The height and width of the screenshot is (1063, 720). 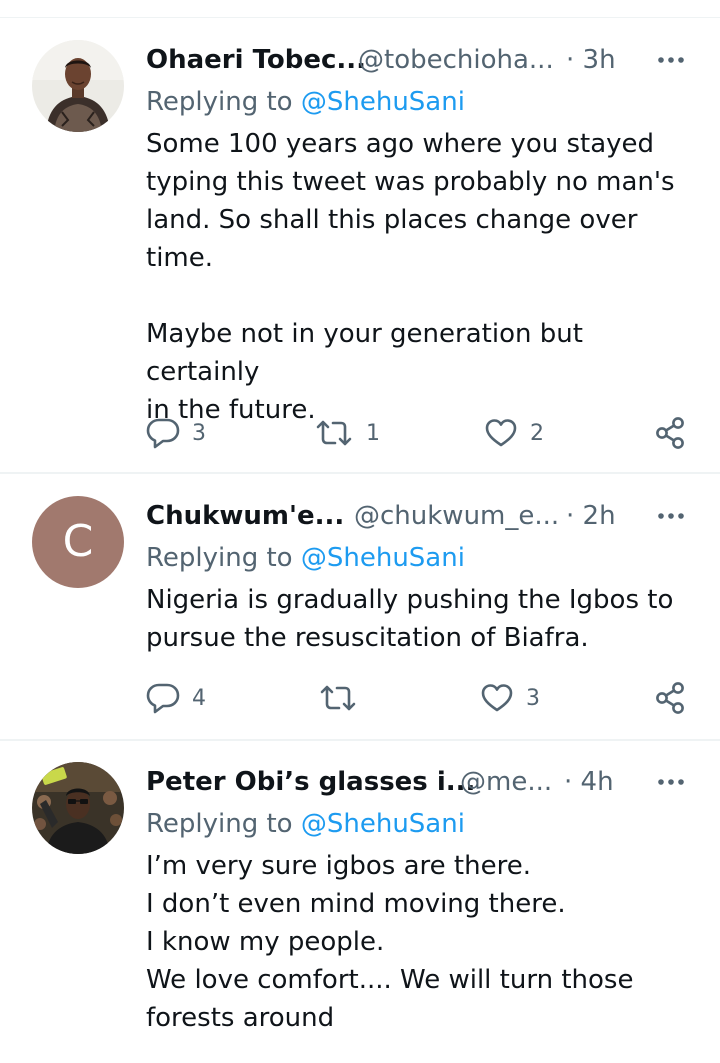 I want to click on avatar-letter: C, so click(x=78, y=541).